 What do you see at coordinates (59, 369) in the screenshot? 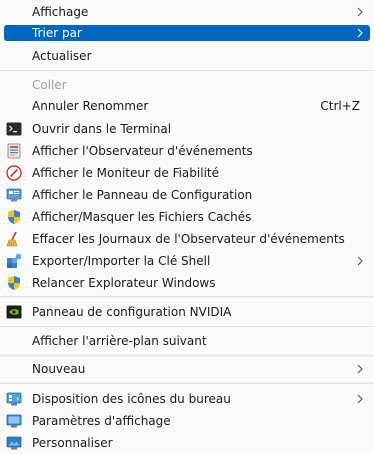
I see `menu-item-label: Nouveau` at bounding box center [59, 369].